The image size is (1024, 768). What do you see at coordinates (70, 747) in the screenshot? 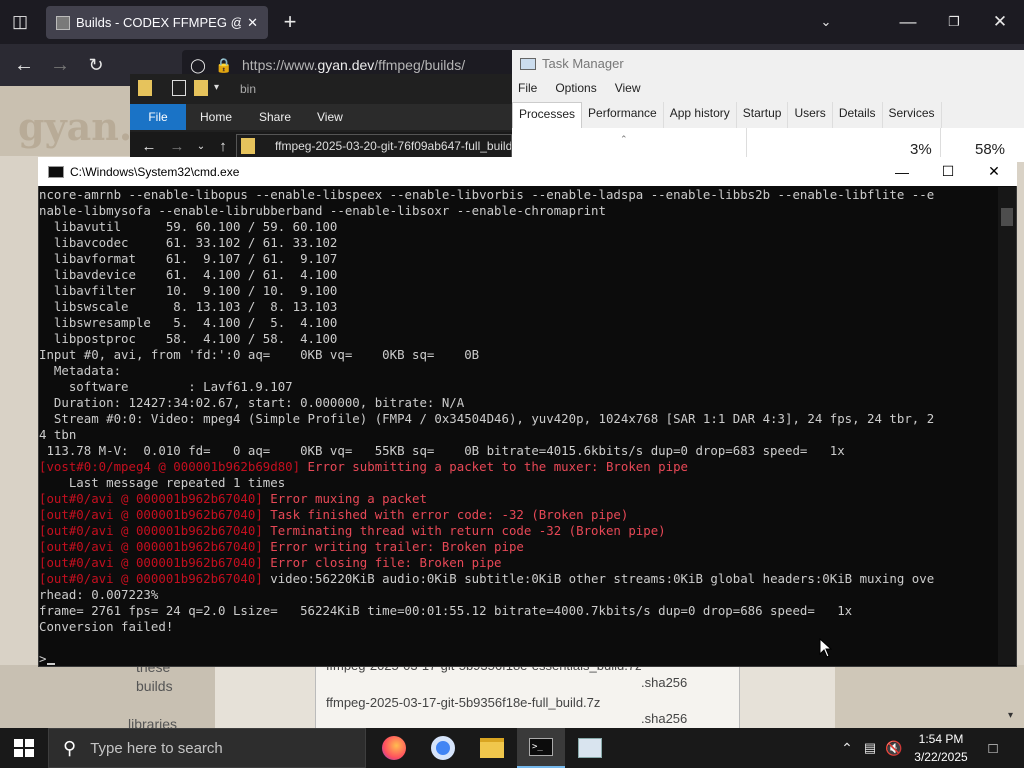
I see `search-icon: ⚲` at bounding box center [70, 747].